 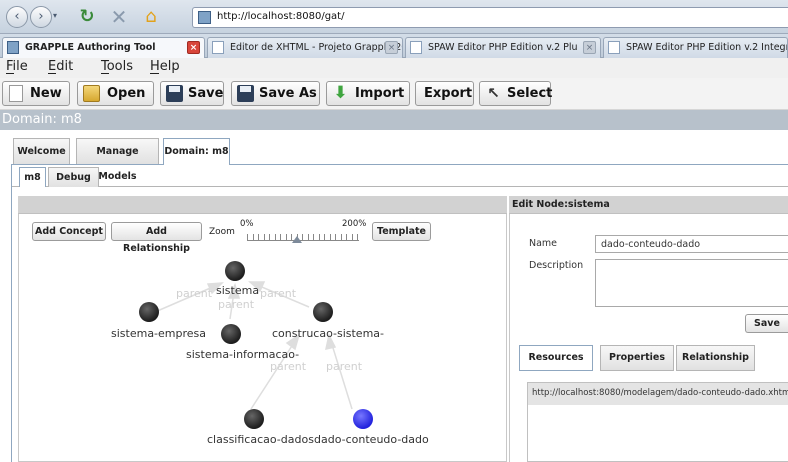 I want to click on zoom-slider-ticks, so click(x=303, y=237).